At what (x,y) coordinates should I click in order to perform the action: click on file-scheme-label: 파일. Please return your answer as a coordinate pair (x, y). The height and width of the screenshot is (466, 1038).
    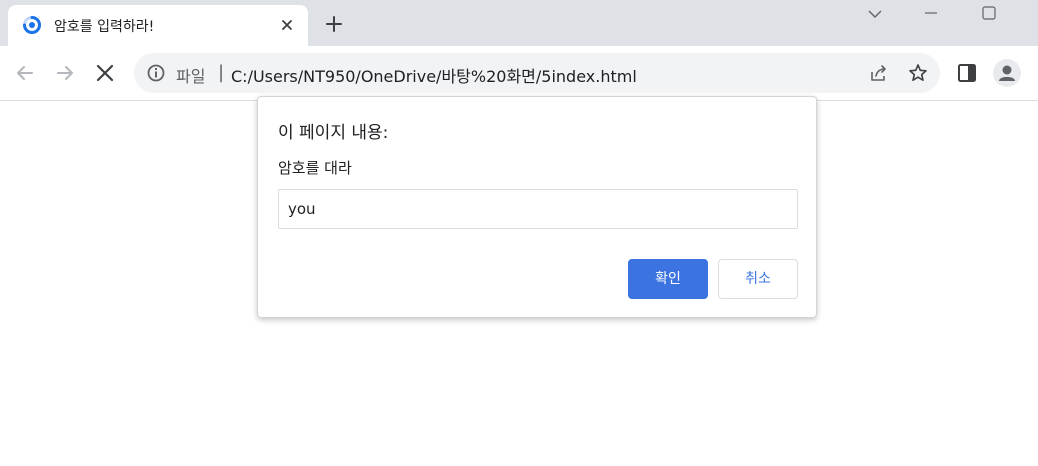
    Looking at the image, I should click on (191, 76).